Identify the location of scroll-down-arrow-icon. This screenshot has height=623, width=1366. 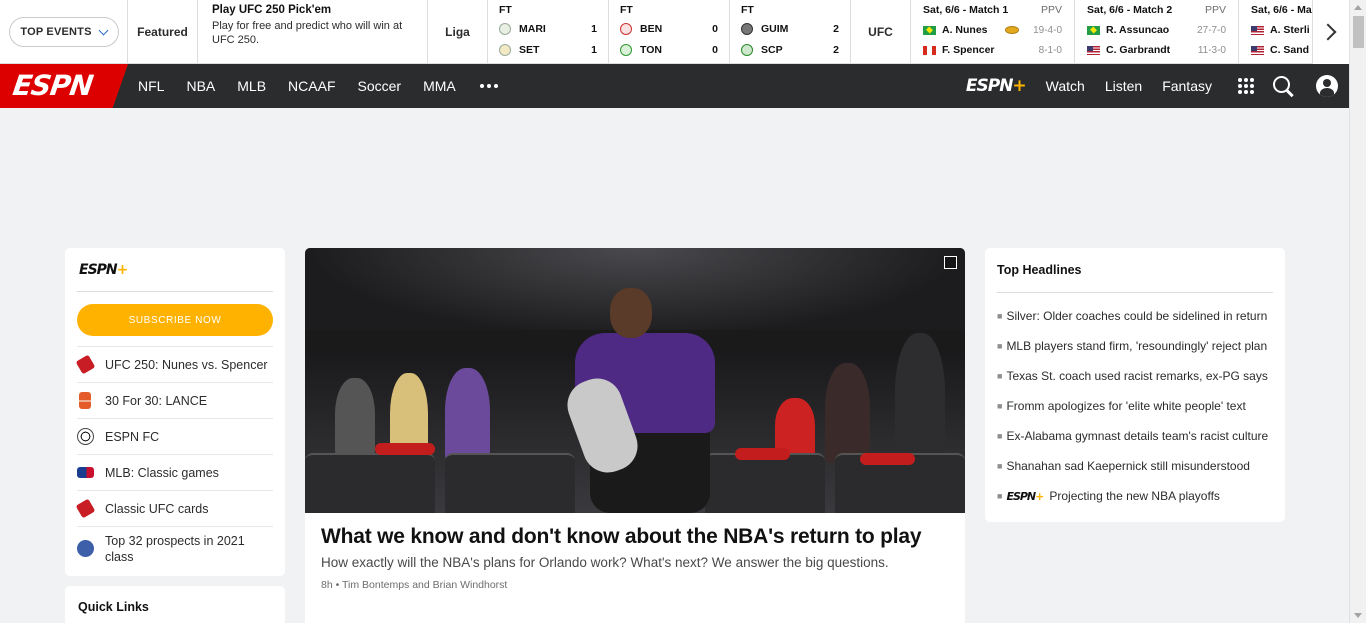
(1358, 615).